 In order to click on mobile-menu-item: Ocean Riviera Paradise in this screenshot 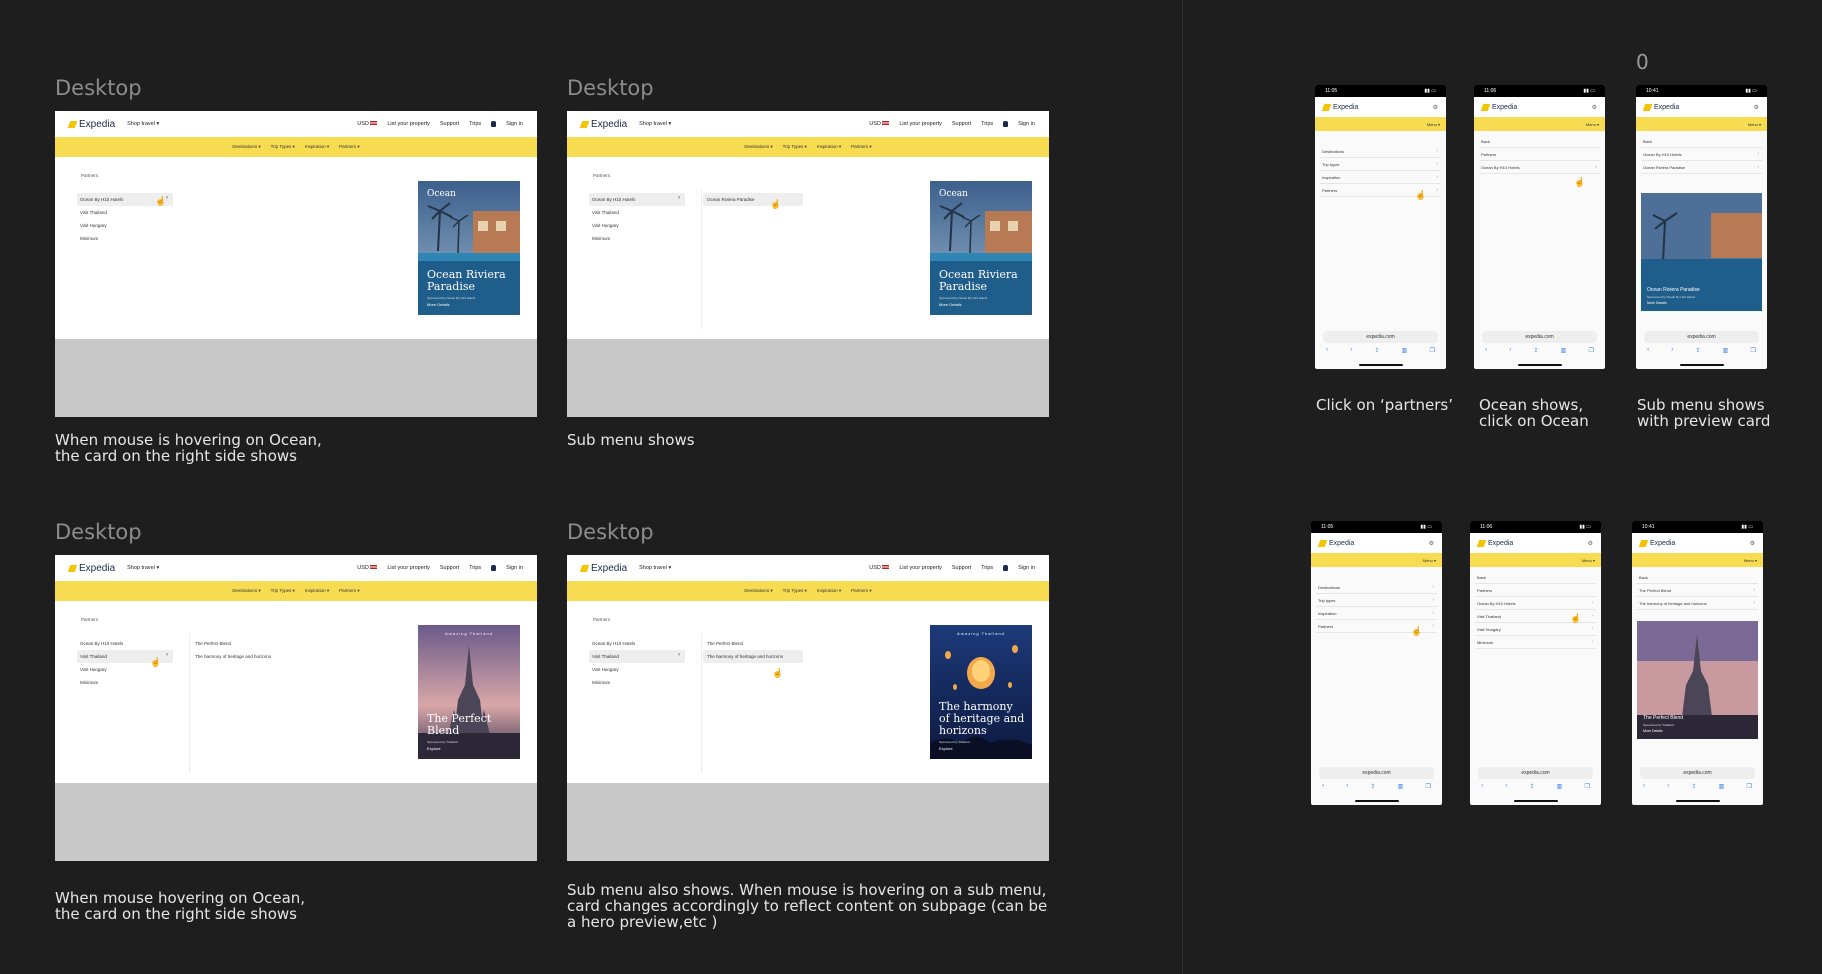, I will do `click(1701, 167)`.